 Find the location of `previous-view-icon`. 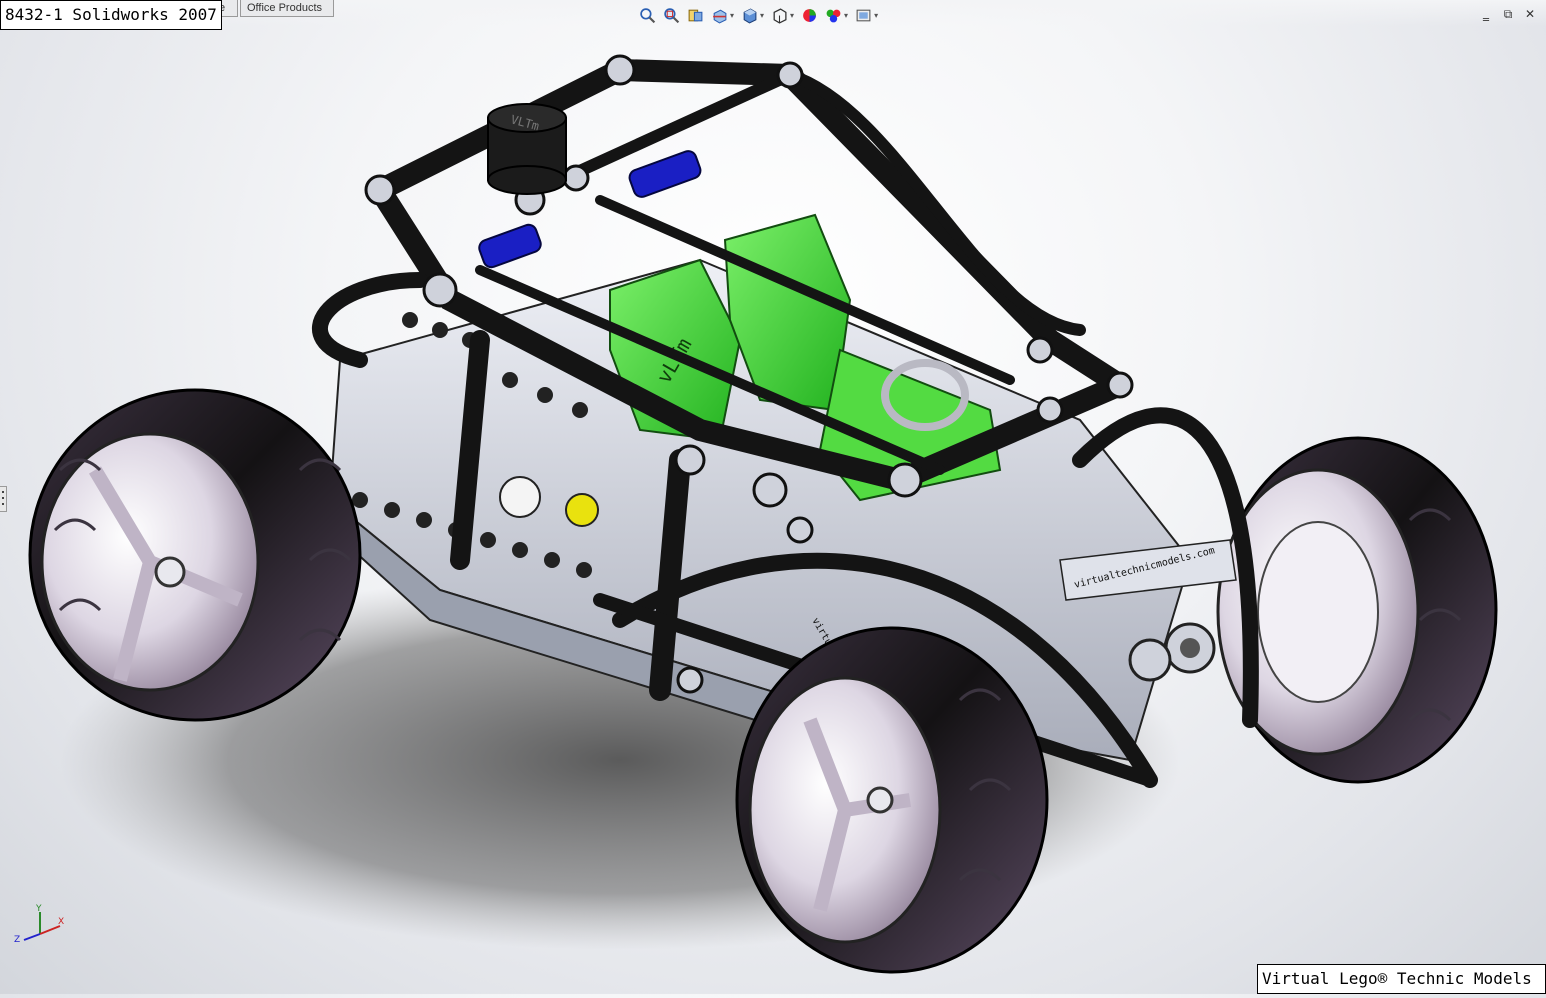

previous-view-icon is located at coordinates (695, 15).